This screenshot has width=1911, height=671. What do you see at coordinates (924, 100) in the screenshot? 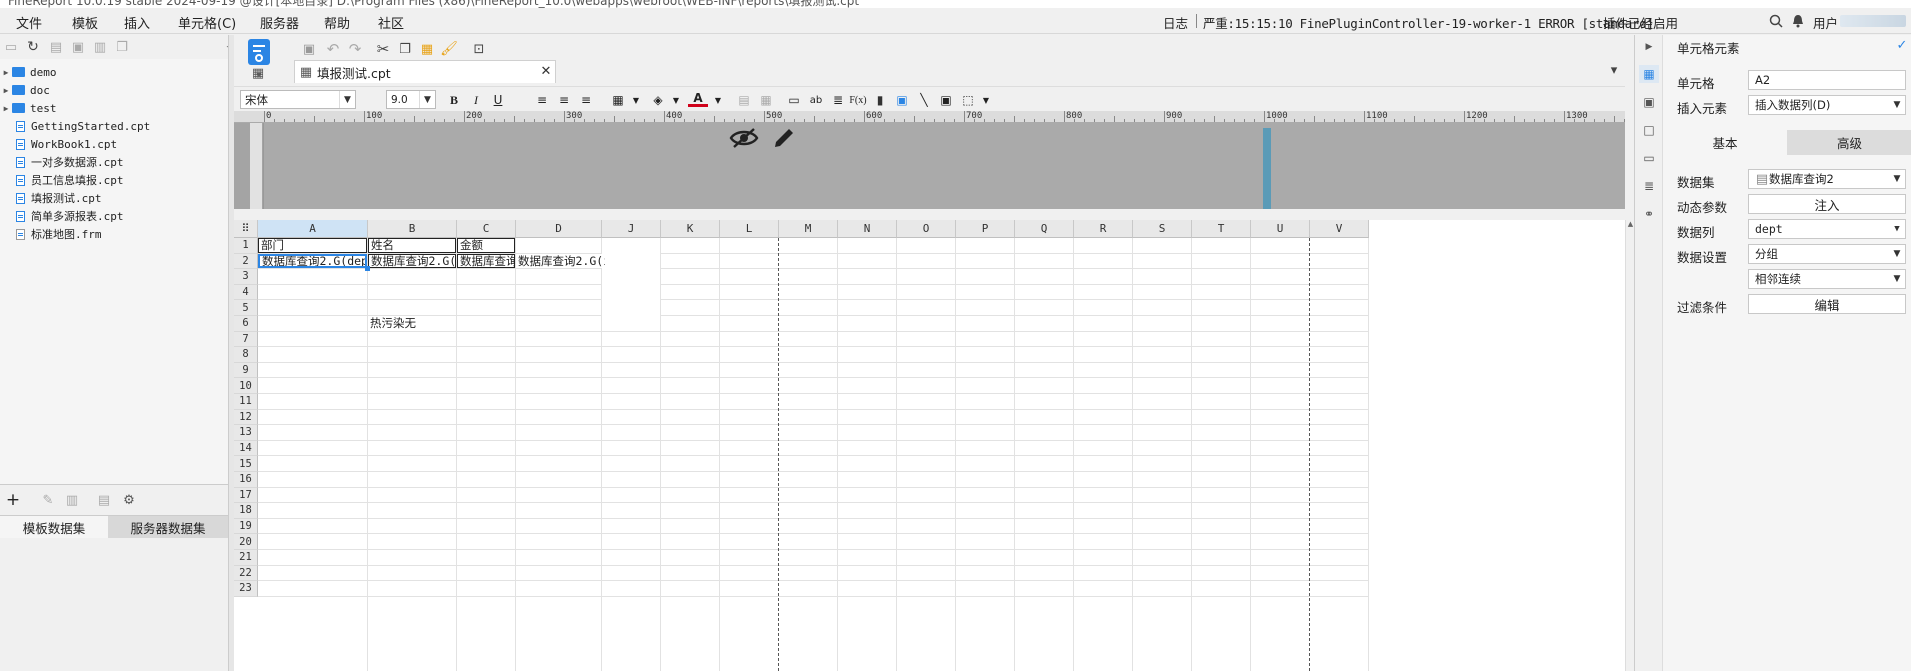
I see `slash-icon: ╲` at bounding box center [924, 100].